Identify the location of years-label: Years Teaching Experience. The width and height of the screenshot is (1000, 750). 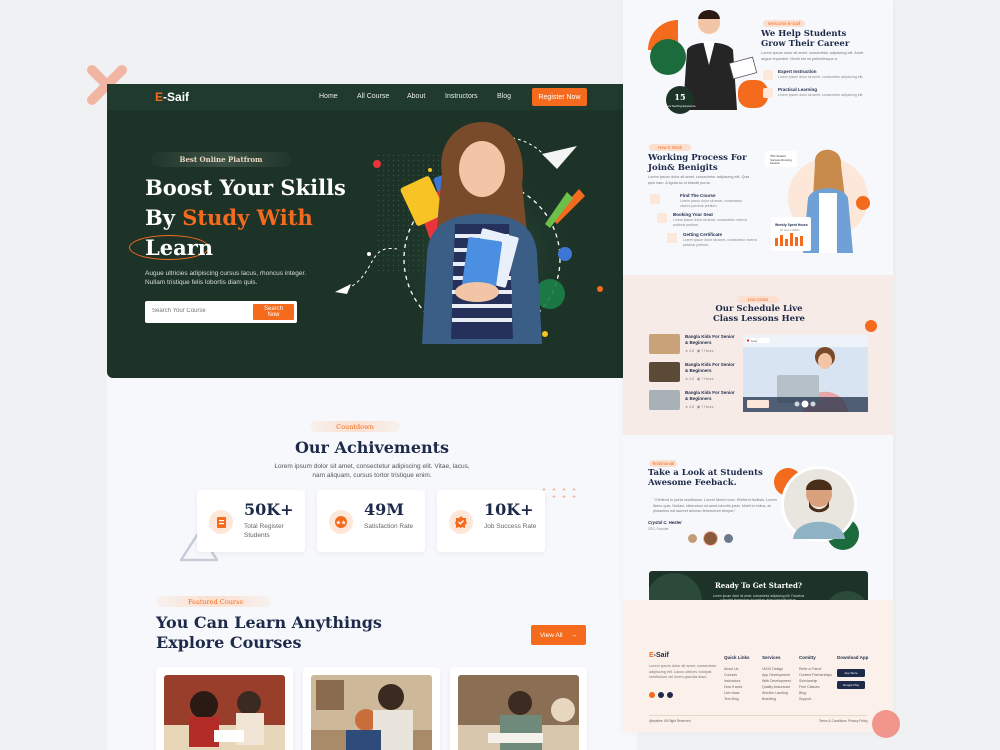
(680, 106).